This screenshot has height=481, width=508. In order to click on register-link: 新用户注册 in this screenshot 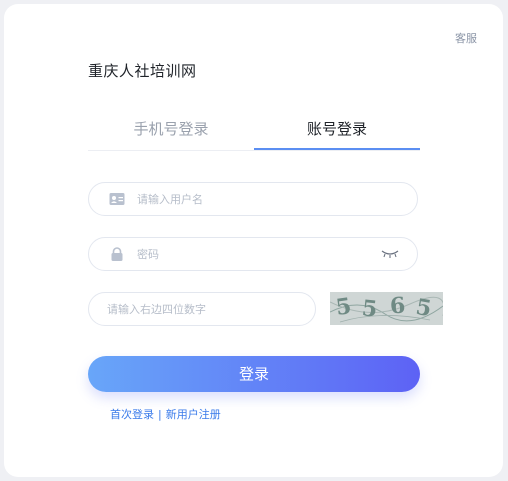, I will do `click(193, 414)`.